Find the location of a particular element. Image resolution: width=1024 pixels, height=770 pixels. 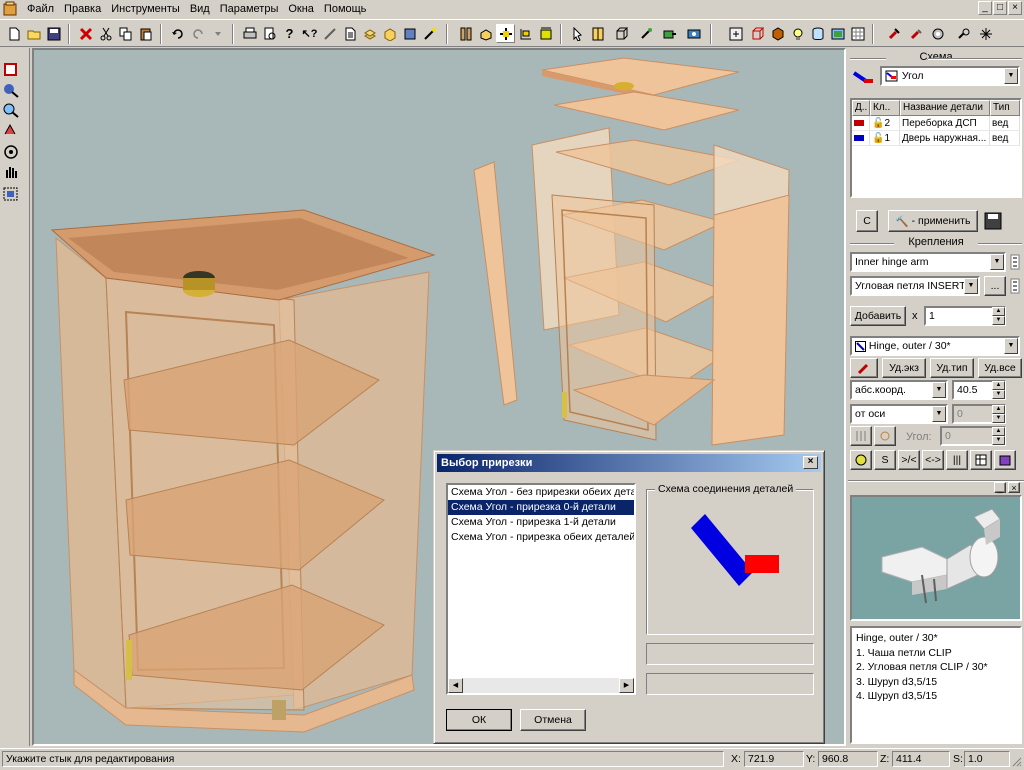

table-row: 🔓1 Дверь наружная... вед is located at coordinates (936, 138).